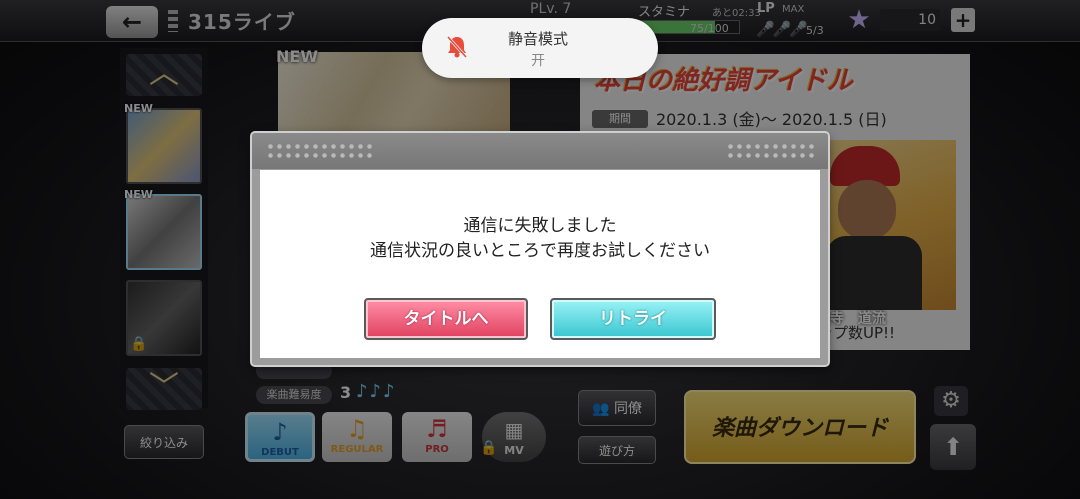  Describe the element at coordinates (540, 226) in the screenshot. I see `dialog-message-line1: 通信に失敗しました` at that location.